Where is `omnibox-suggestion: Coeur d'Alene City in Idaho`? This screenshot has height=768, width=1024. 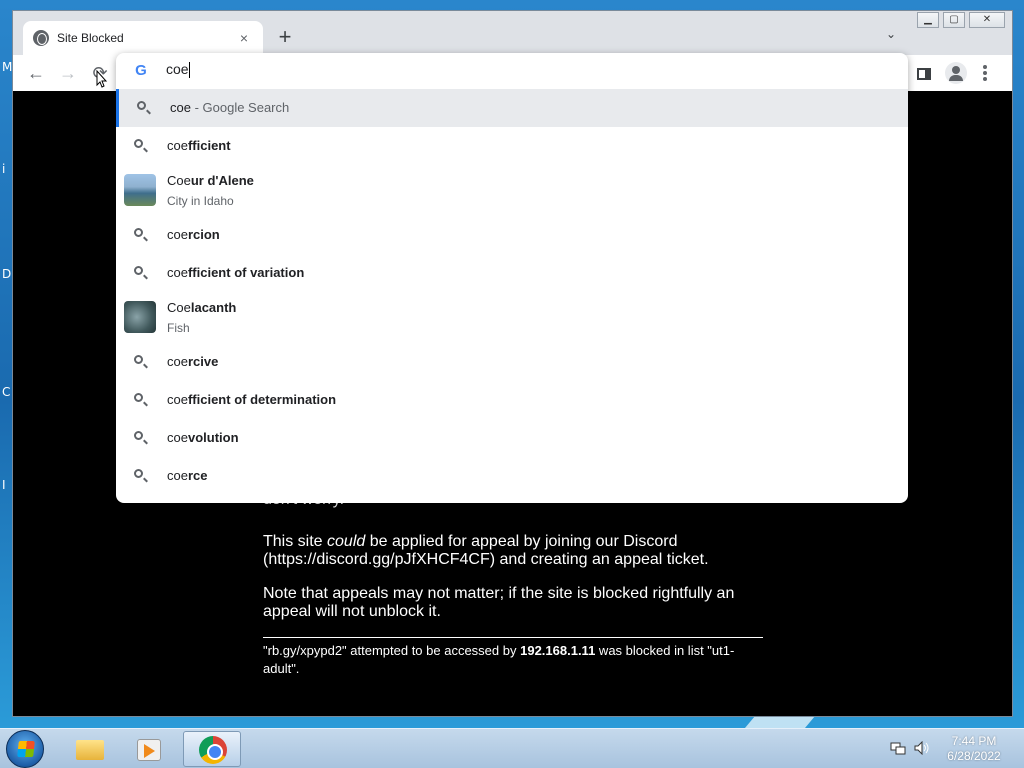 omnibox-suggestion: Coeur d'Alene City in Idaho is located at coordinates (512, 190).